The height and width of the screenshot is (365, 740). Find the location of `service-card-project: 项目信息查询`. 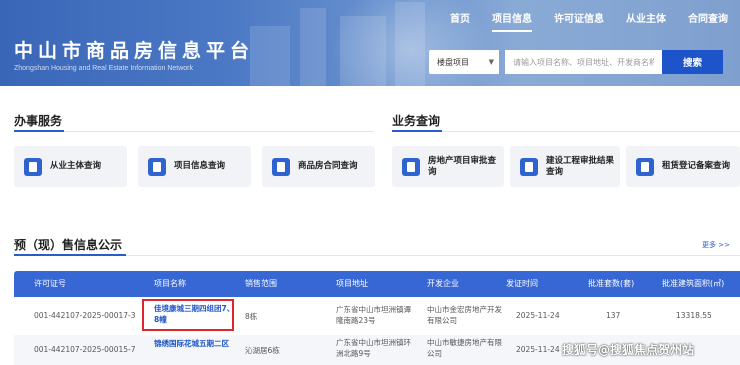

service-card-project: 项目信息查询 is located at coordinates (194, 166).